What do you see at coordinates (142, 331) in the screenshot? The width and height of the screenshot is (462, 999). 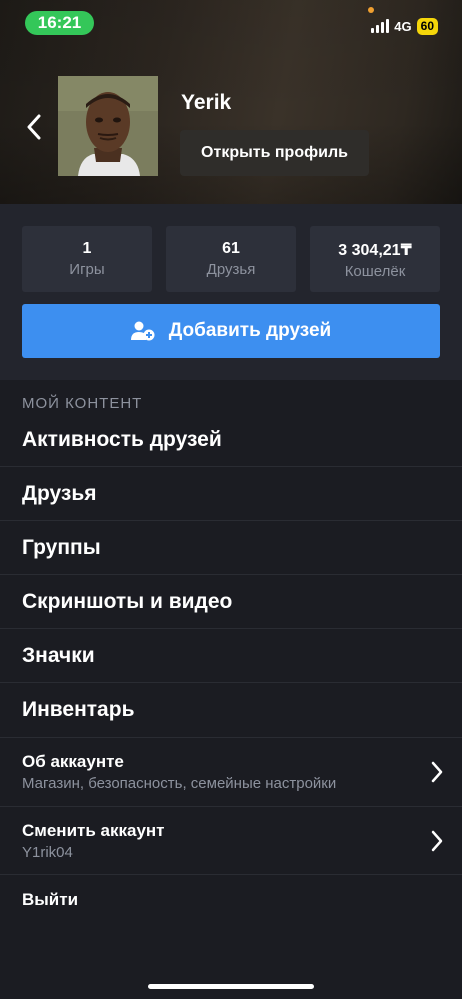 I see `add-user-icon` at bounding box center [142, 331].